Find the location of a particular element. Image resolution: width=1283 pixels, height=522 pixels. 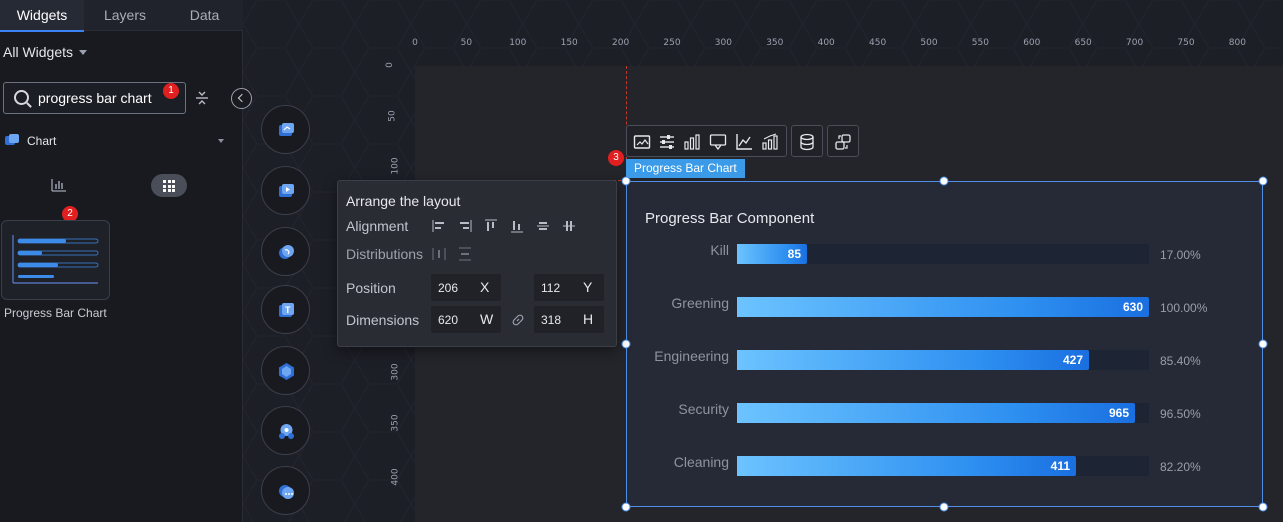

caret-down-icon is located at coordinates (83, 52).